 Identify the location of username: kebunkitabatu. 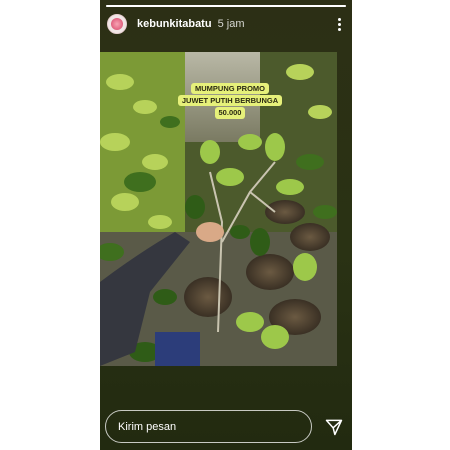
(174, 24).